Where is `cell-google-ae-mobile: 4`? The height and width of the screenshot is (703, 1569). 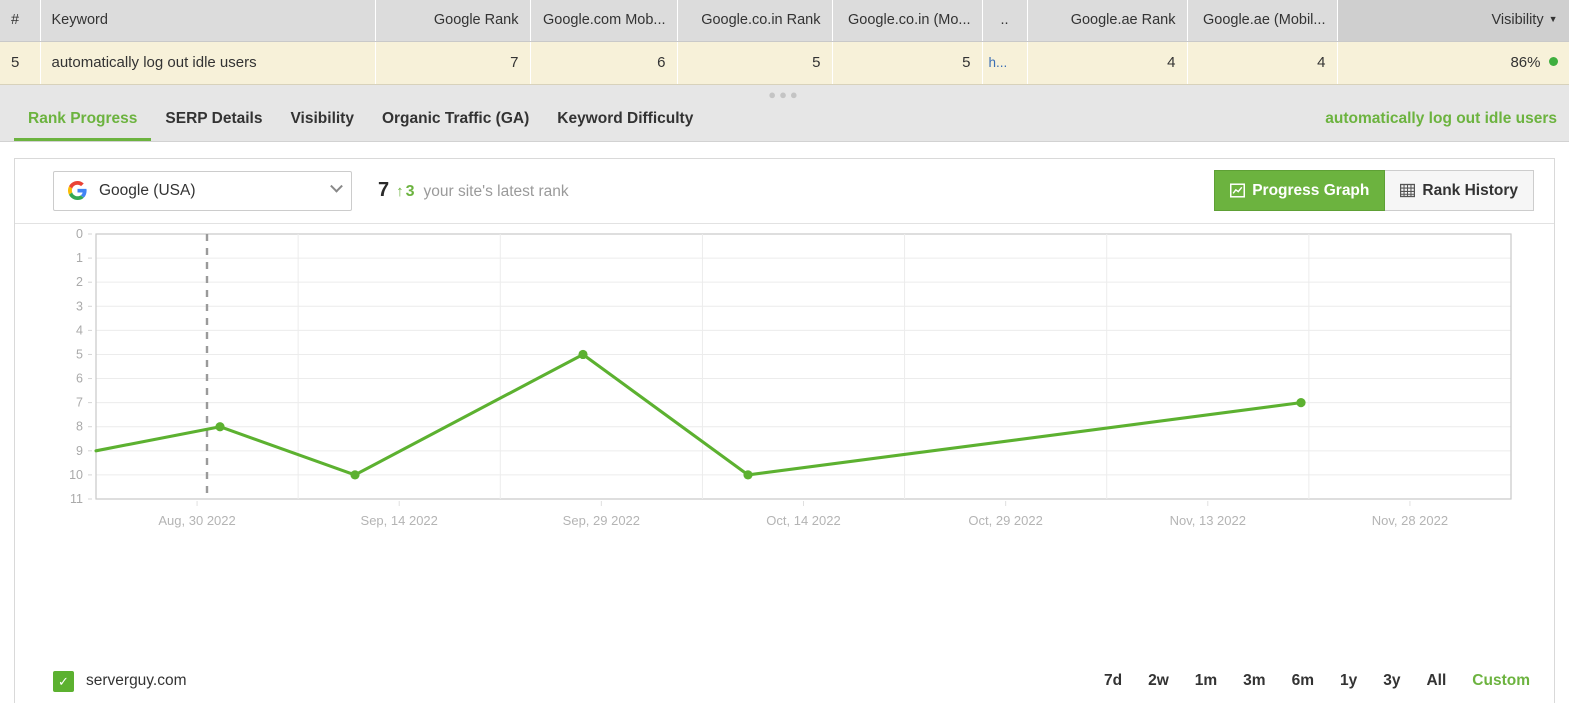
cell-google-ae-mobile: 4 is located at coordinates (1262, 63).